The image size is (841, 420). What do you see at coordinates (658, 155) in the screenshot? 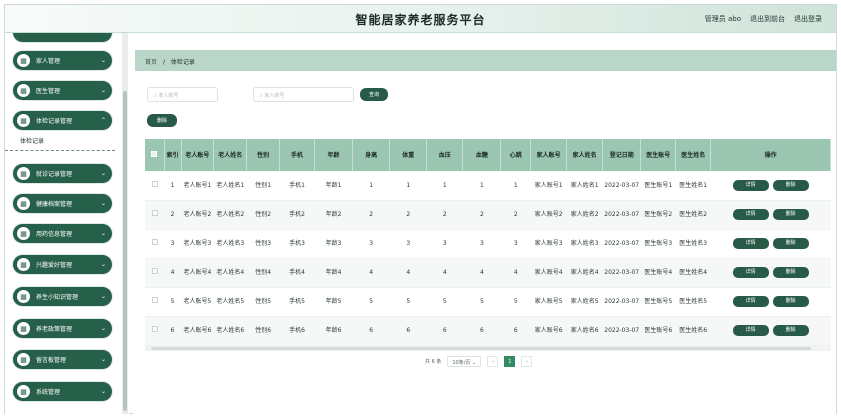
I see `column-header: 医生账号` at bounding box center [658, 155].